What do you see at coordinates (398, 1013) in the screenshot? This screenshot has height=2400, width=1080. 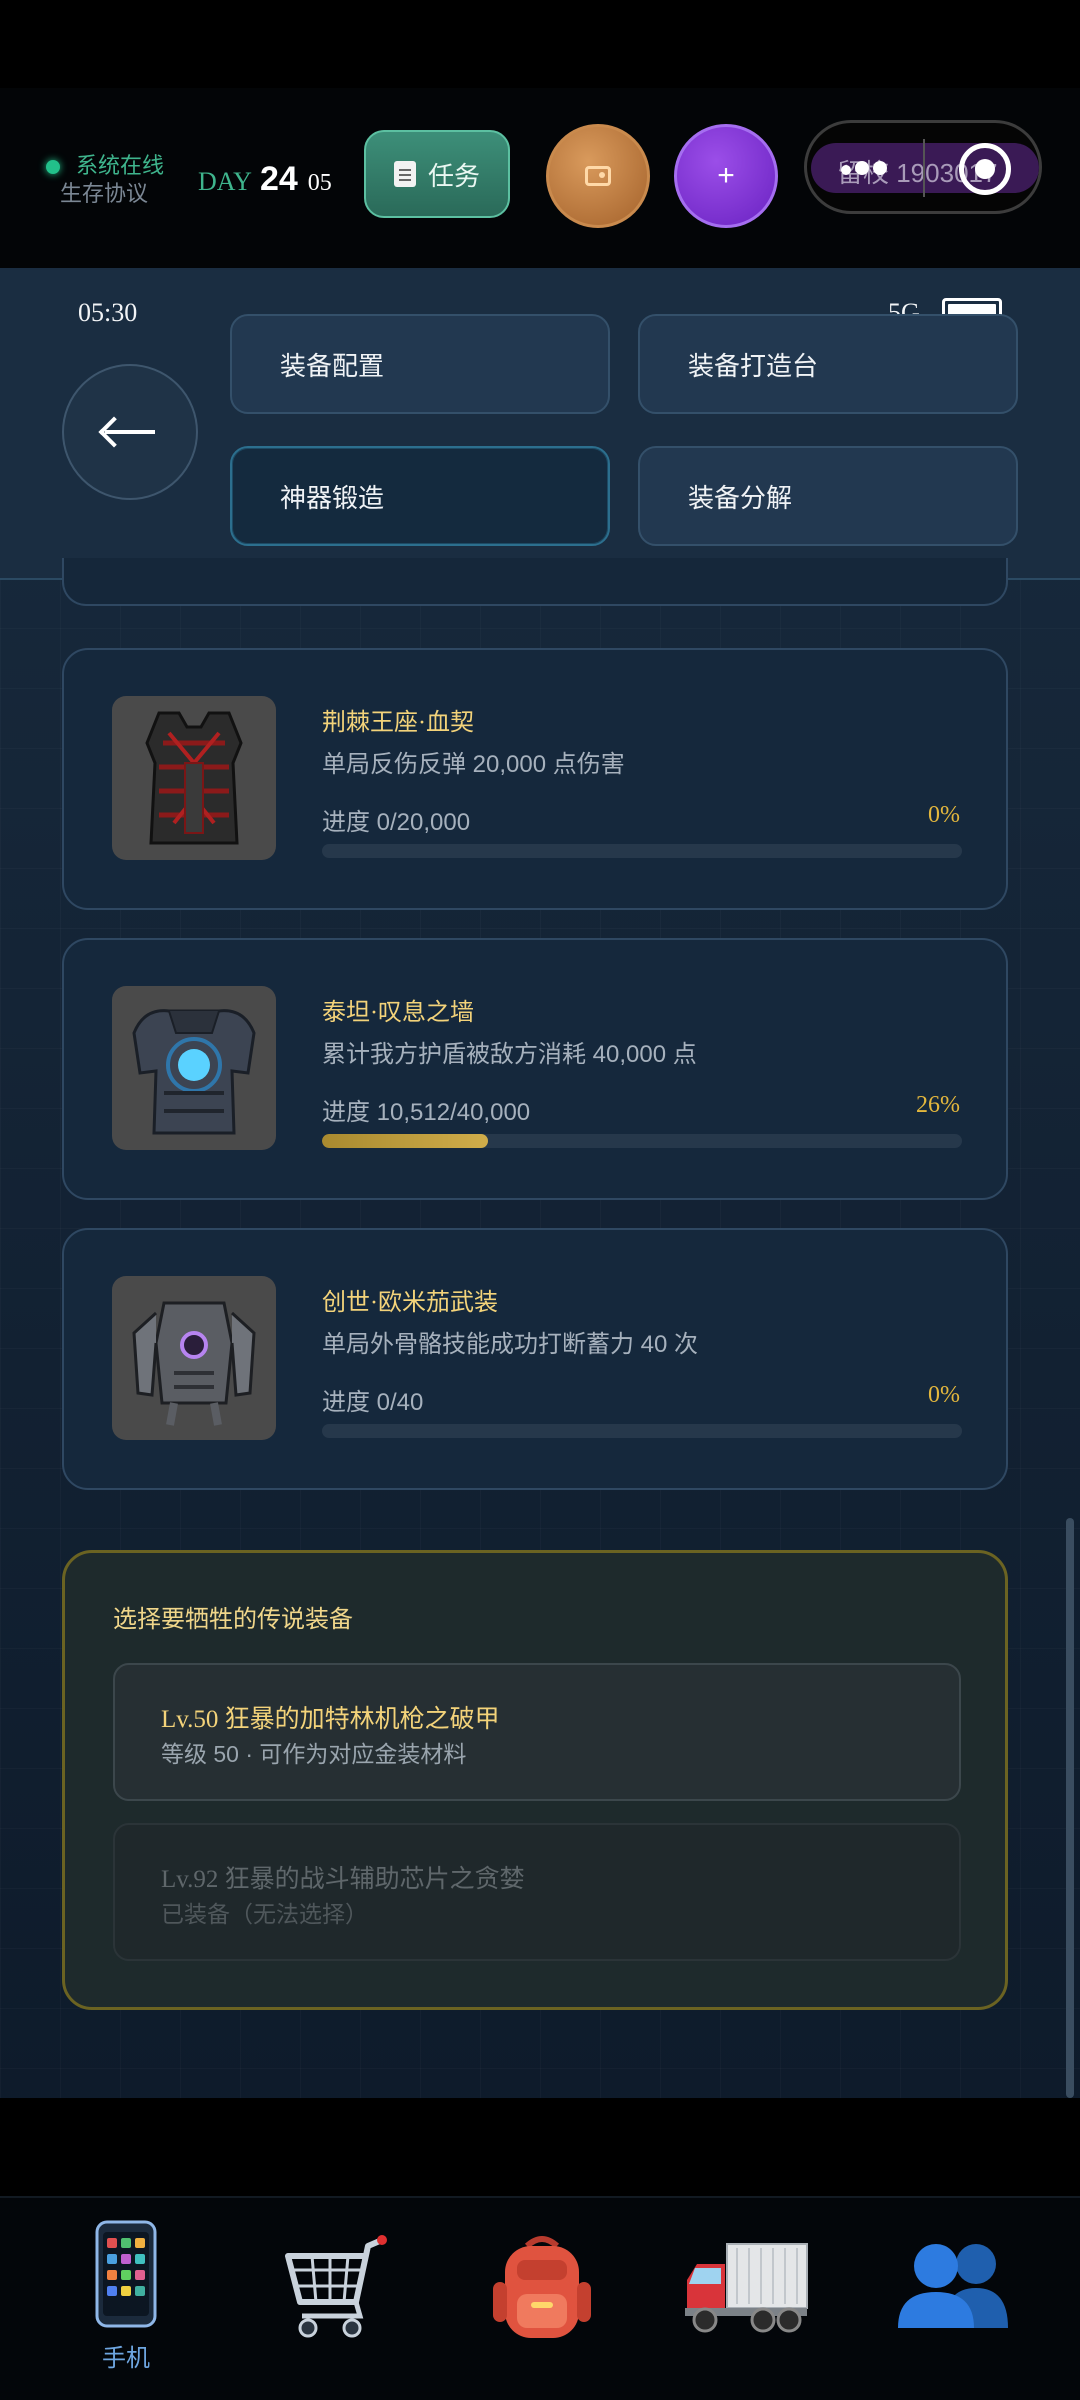 I see `artifact-name: 泰坦·叹息之墙` at bounding box center [398, 1013].